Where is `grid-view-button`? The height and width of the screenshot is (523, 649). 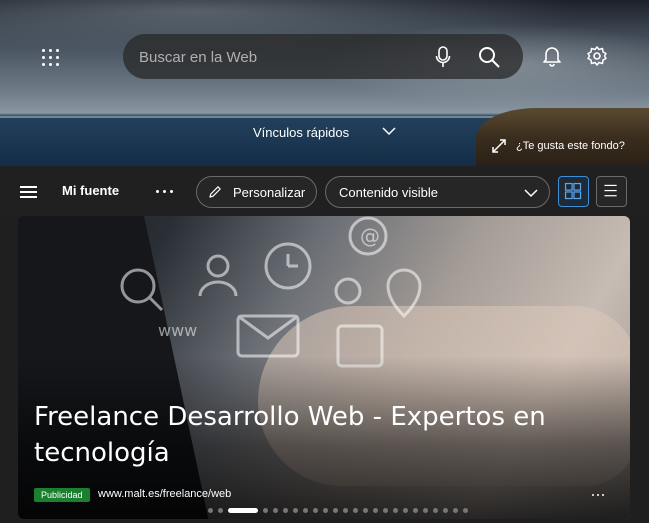 grid-view-button is located at coordinates (573, 191).